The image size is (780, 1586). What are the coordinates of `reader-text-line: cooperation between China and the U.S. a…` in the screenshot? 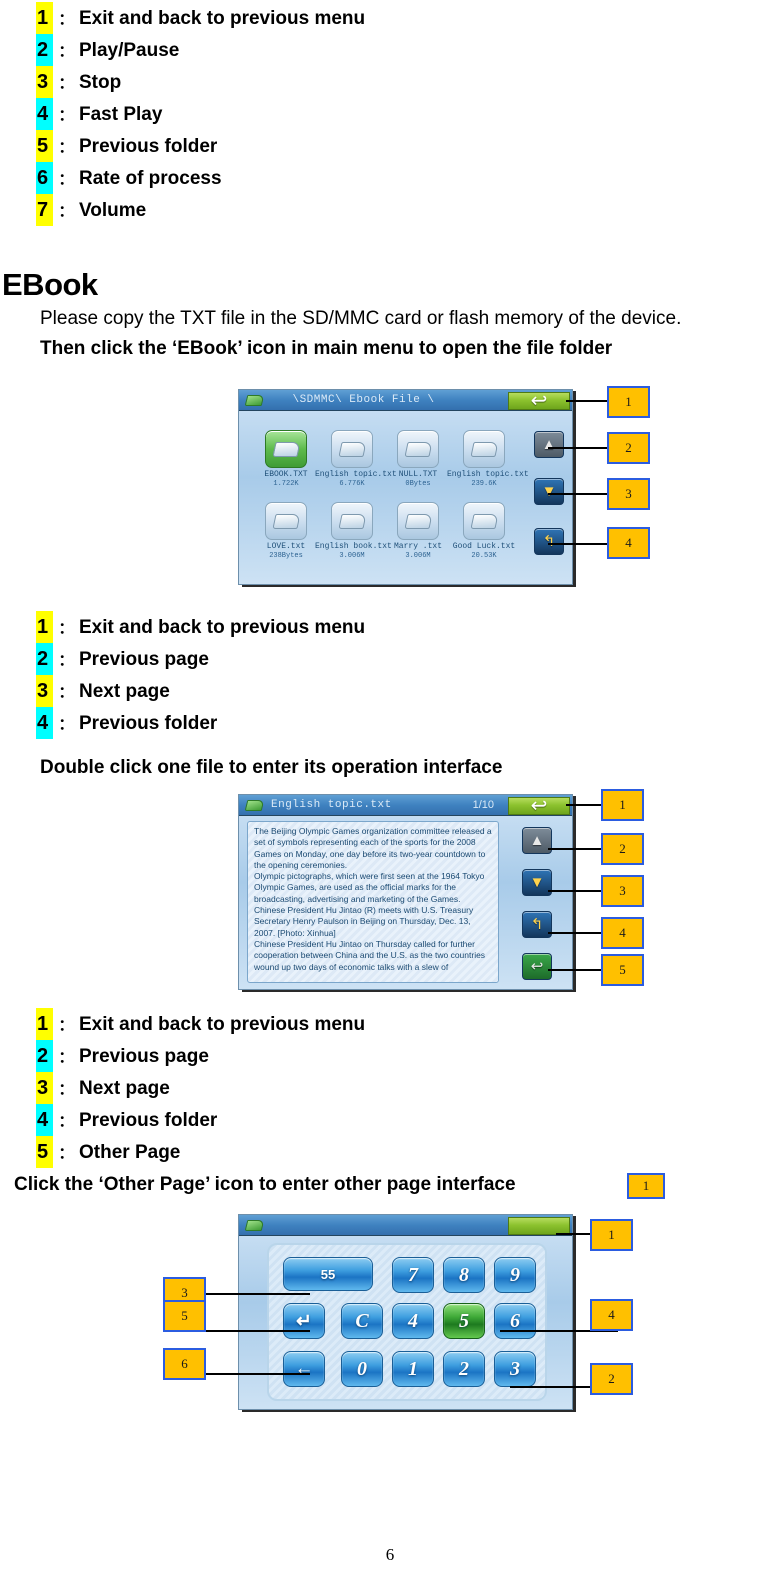 It's located at (370, 955).